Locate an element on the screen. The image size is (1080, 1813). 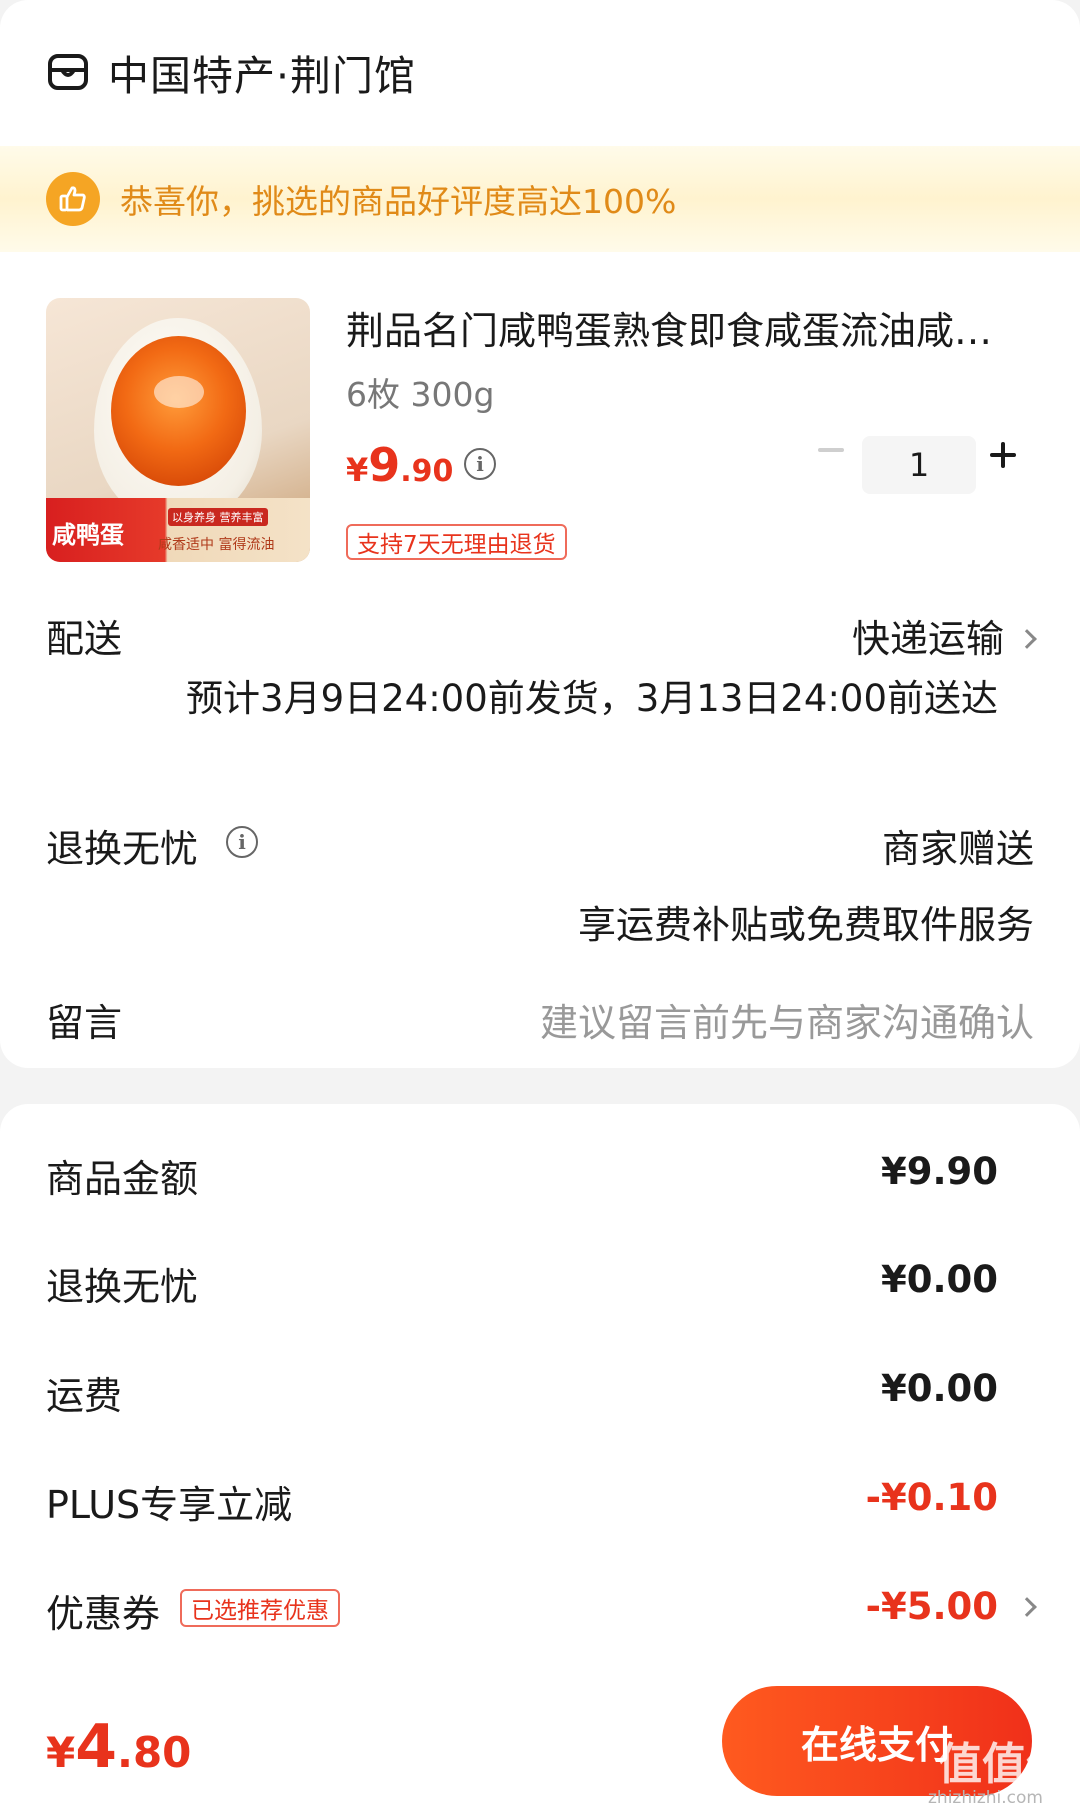
quantity-plus-button is located at coordinates (1005, 455).